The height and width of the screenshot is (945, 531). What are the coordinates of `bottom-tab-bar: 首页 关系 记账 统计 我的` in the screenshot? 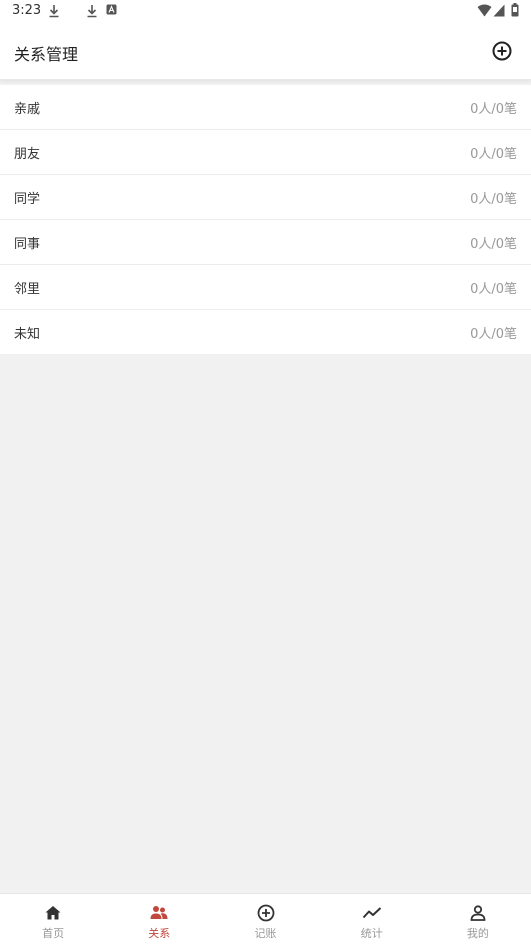 It's located at (265, 919).